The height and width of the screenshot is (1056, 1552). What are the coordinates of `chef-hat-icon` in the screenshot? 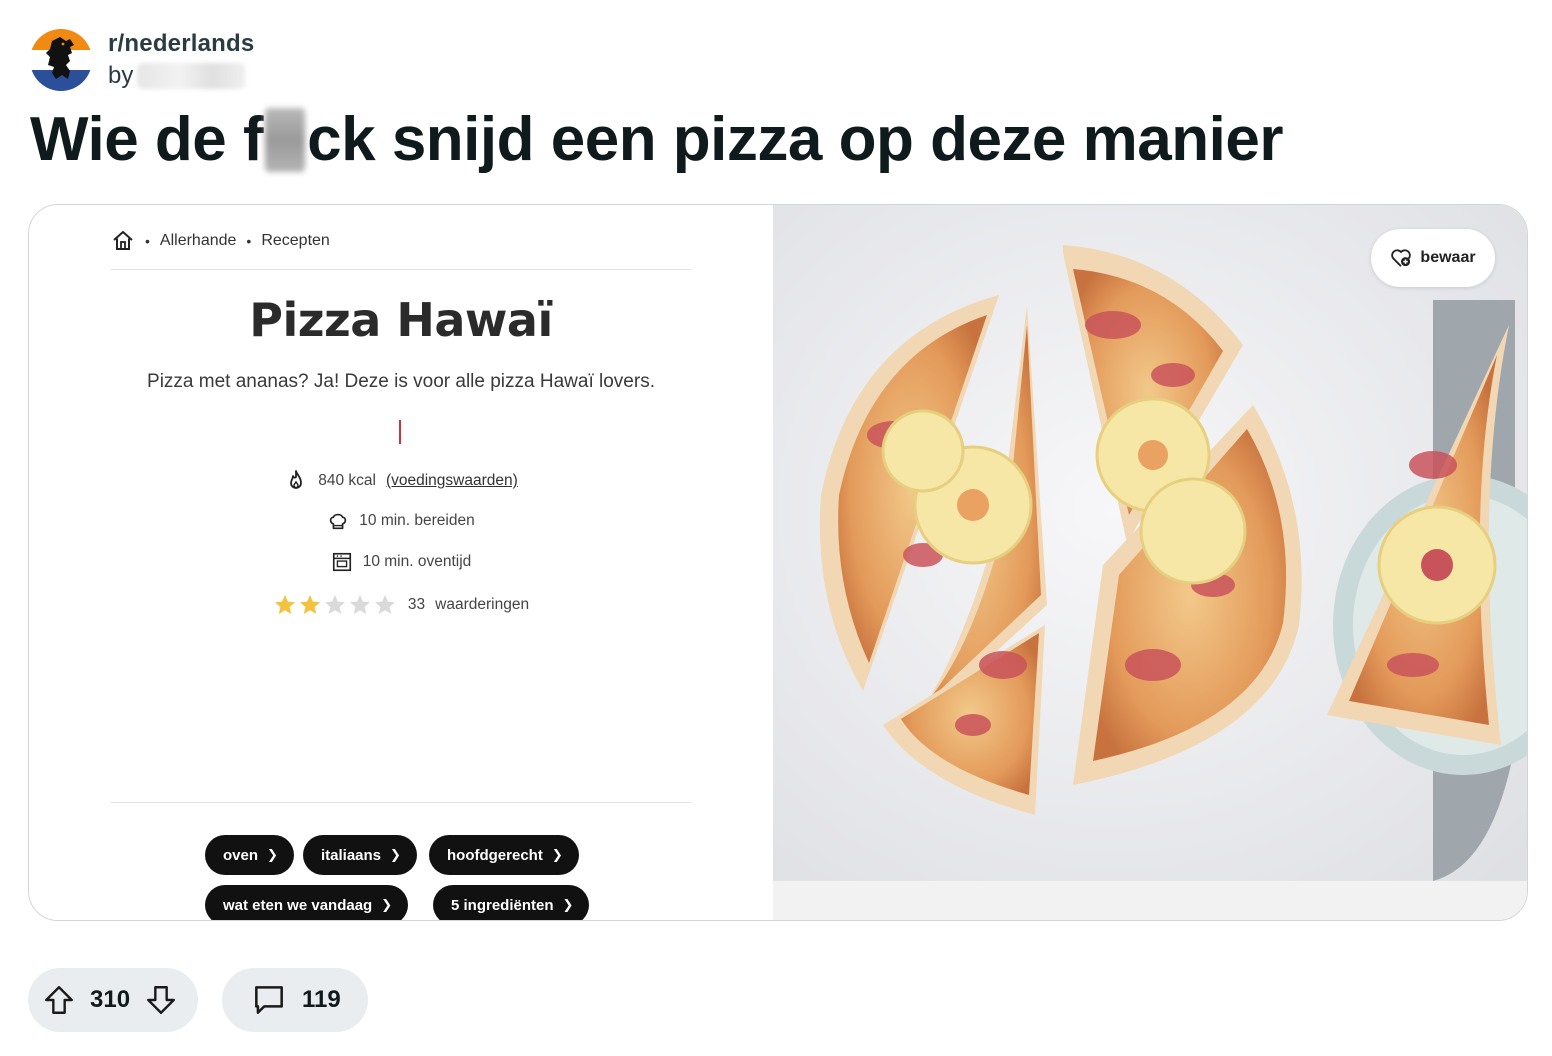 It's located at (338, 521).